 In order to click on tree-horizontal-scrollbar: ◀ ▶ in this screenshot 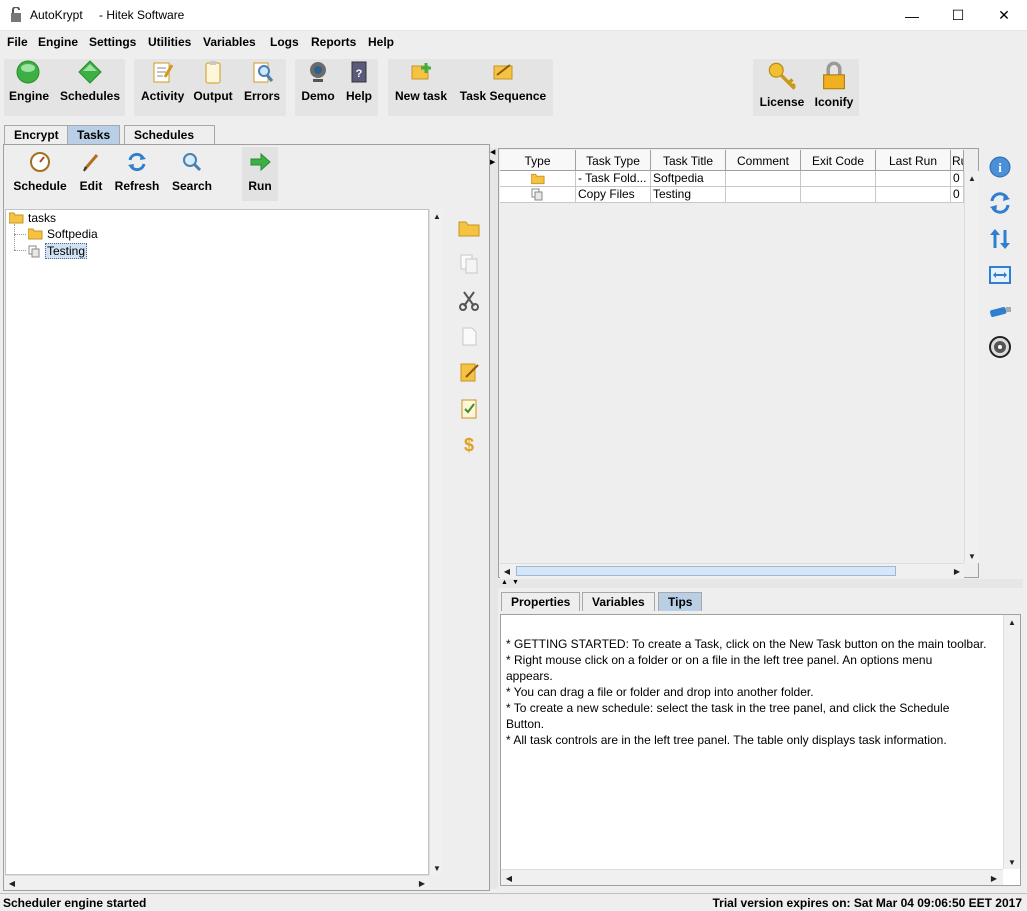, I will do `click(217, 882)`.